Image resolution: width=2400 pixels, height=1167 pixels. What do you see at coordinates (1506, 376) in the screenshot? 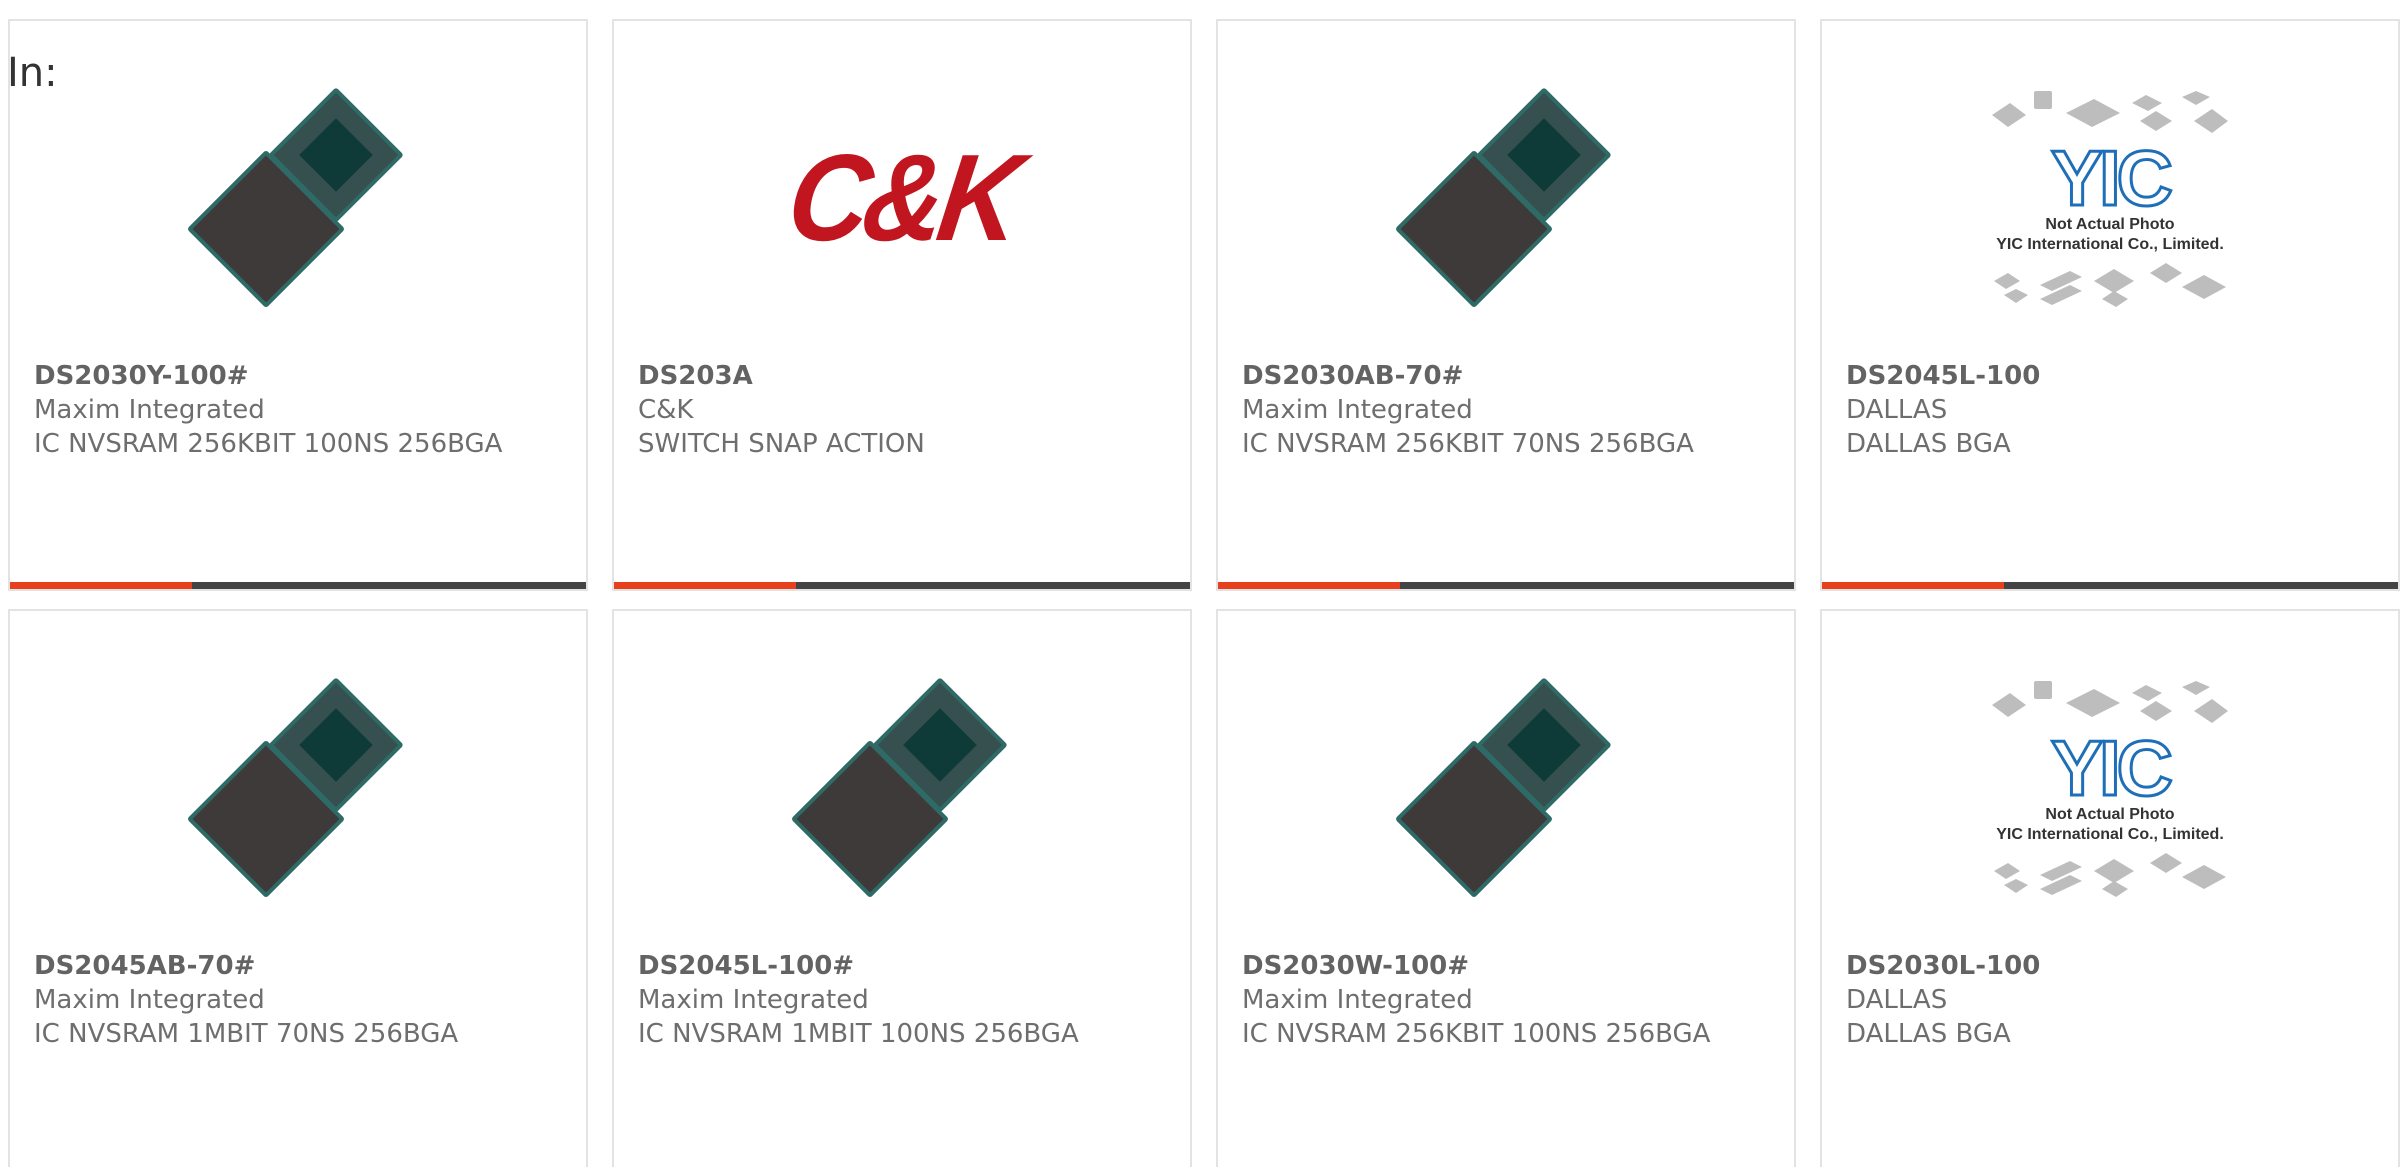
I see `part-number: DS2030AB-70#` at bounding box center [1506, 376].